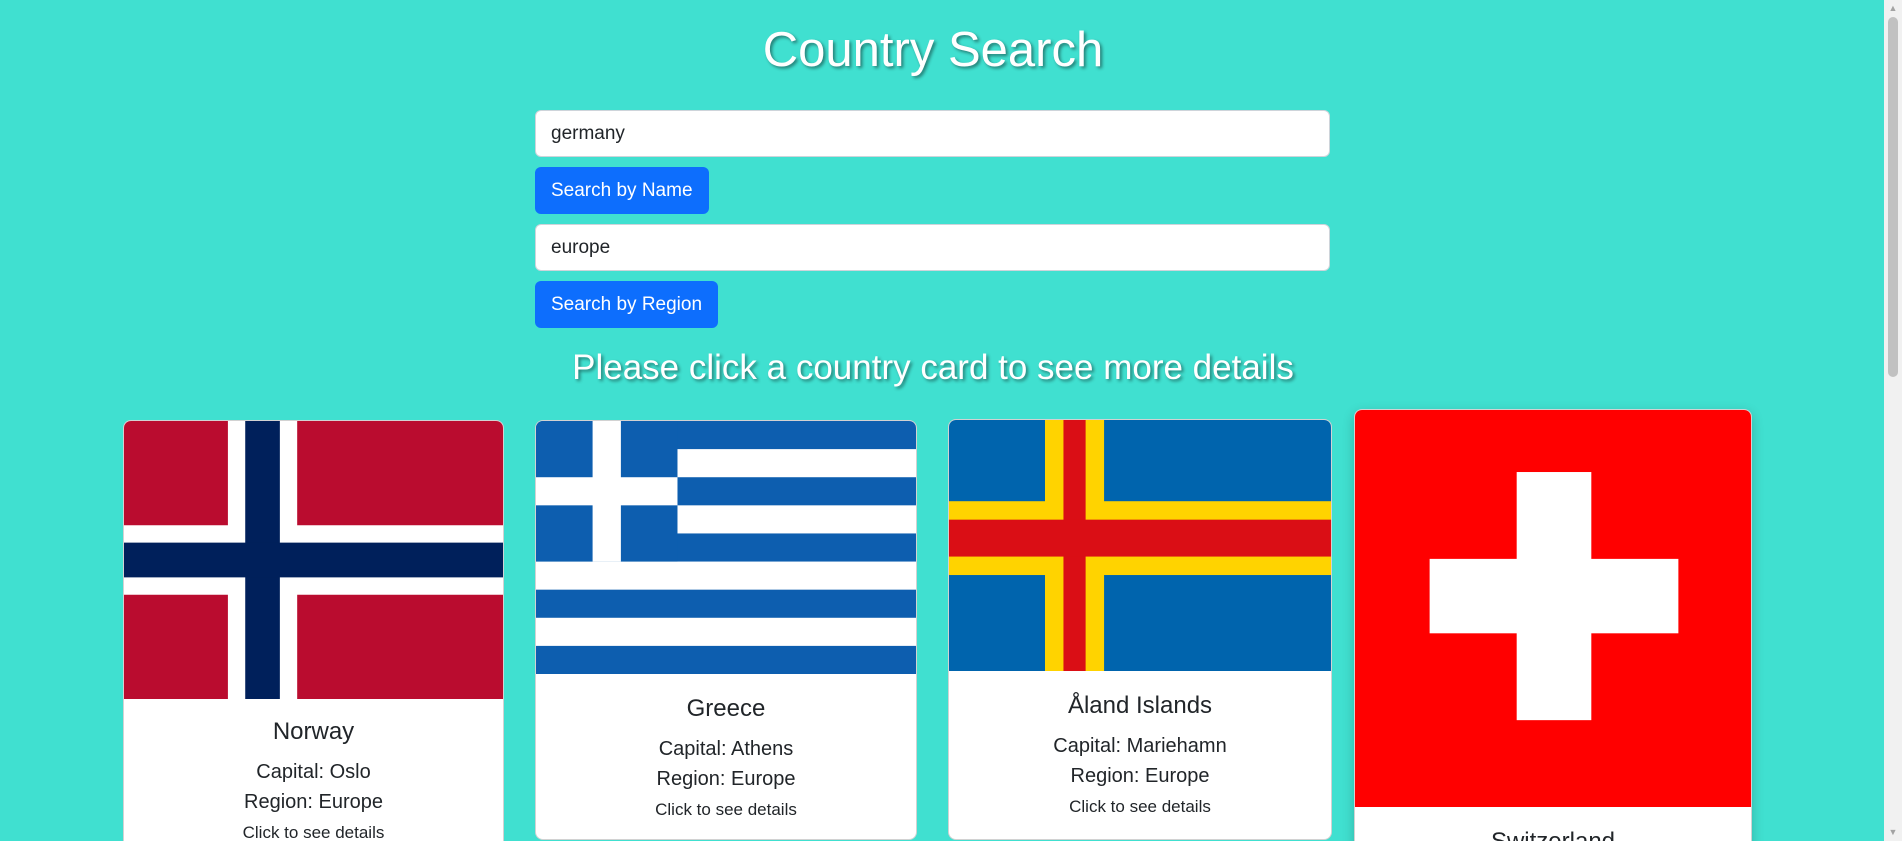  I want to click on greece-flag-image, so click(726, 547).